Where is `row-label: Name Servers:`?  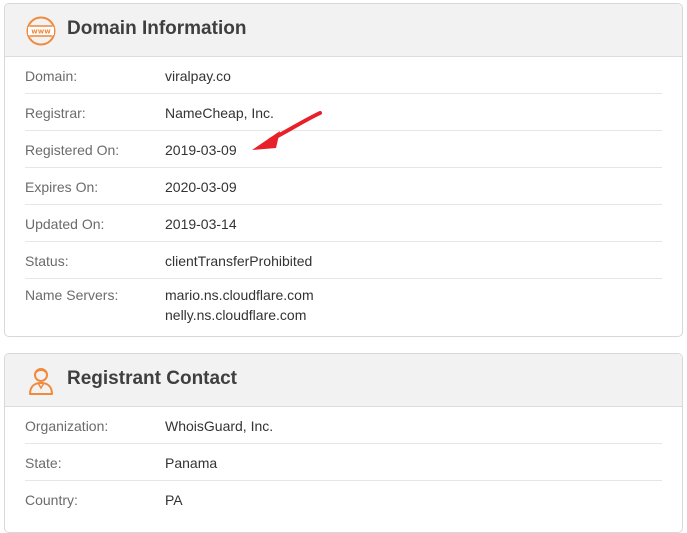 row-label: Name Servers: is located at coordinates (72, 295).